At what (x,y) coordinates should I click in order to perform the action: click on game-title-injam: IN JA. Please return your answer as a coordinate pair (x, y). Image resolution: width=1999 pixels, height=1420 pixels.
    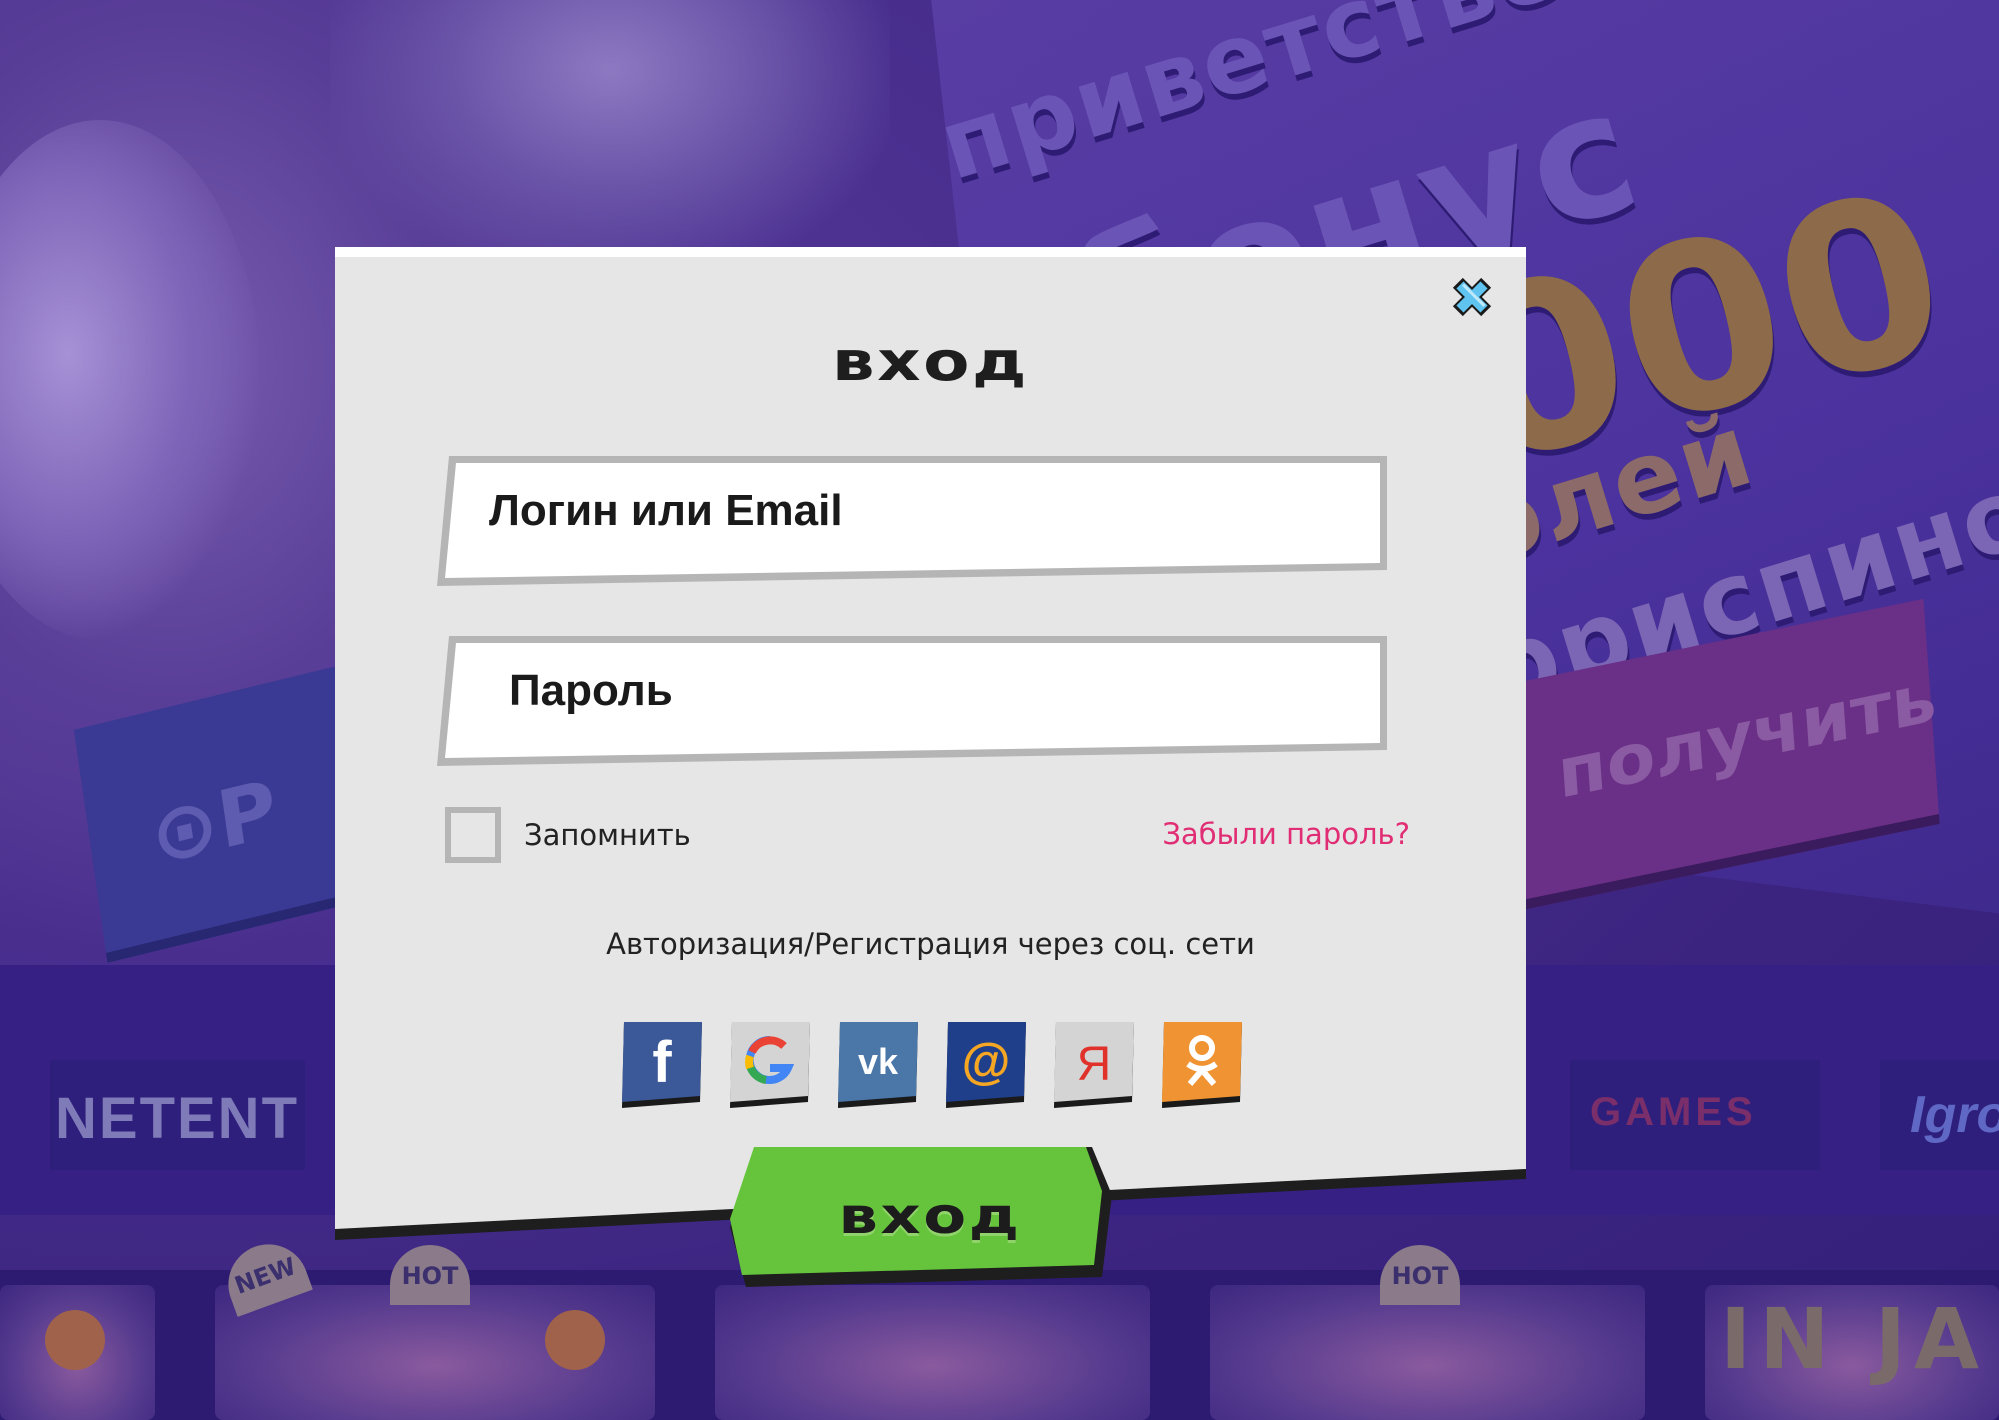
    Looking at the image, I should click on (1854, 1339).